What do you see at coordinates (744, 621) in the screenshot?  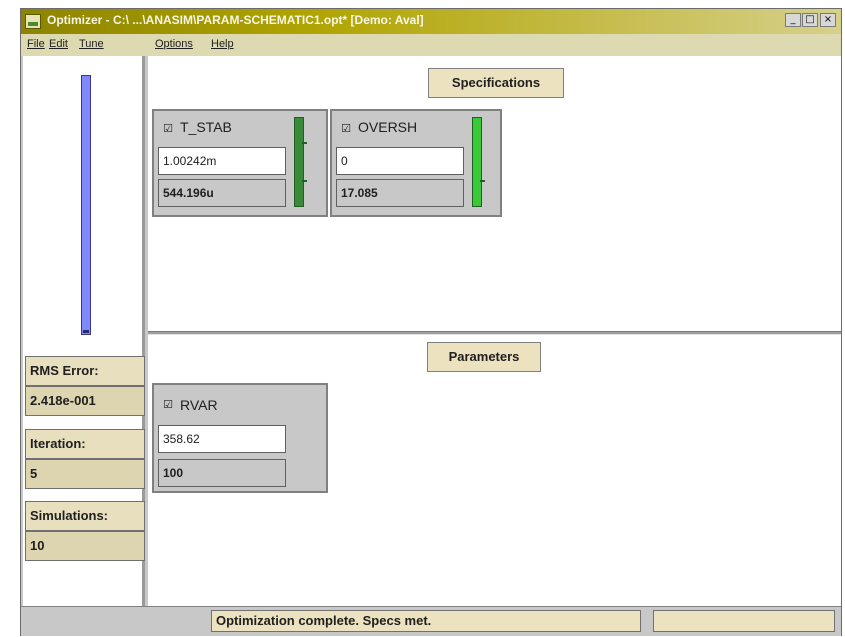 I see `status-secondary` at bounding box center [744, 621].